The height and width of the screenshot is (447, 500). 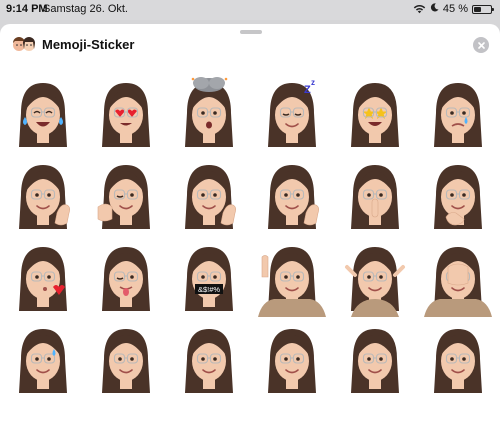 I want to click on sticker-shrugging, so click(x=374, y=277).